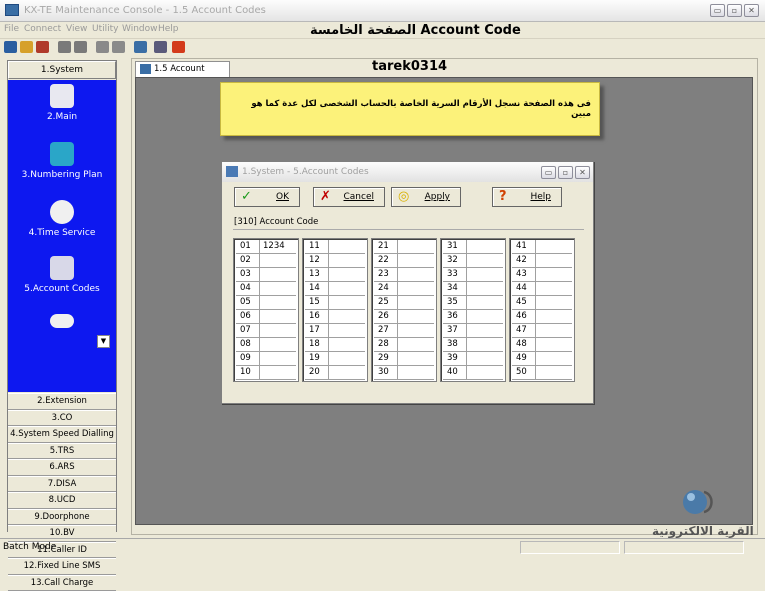 This screenshot has width=765, height=591. I want to click on account-code-row: 30, so click(404, 373).